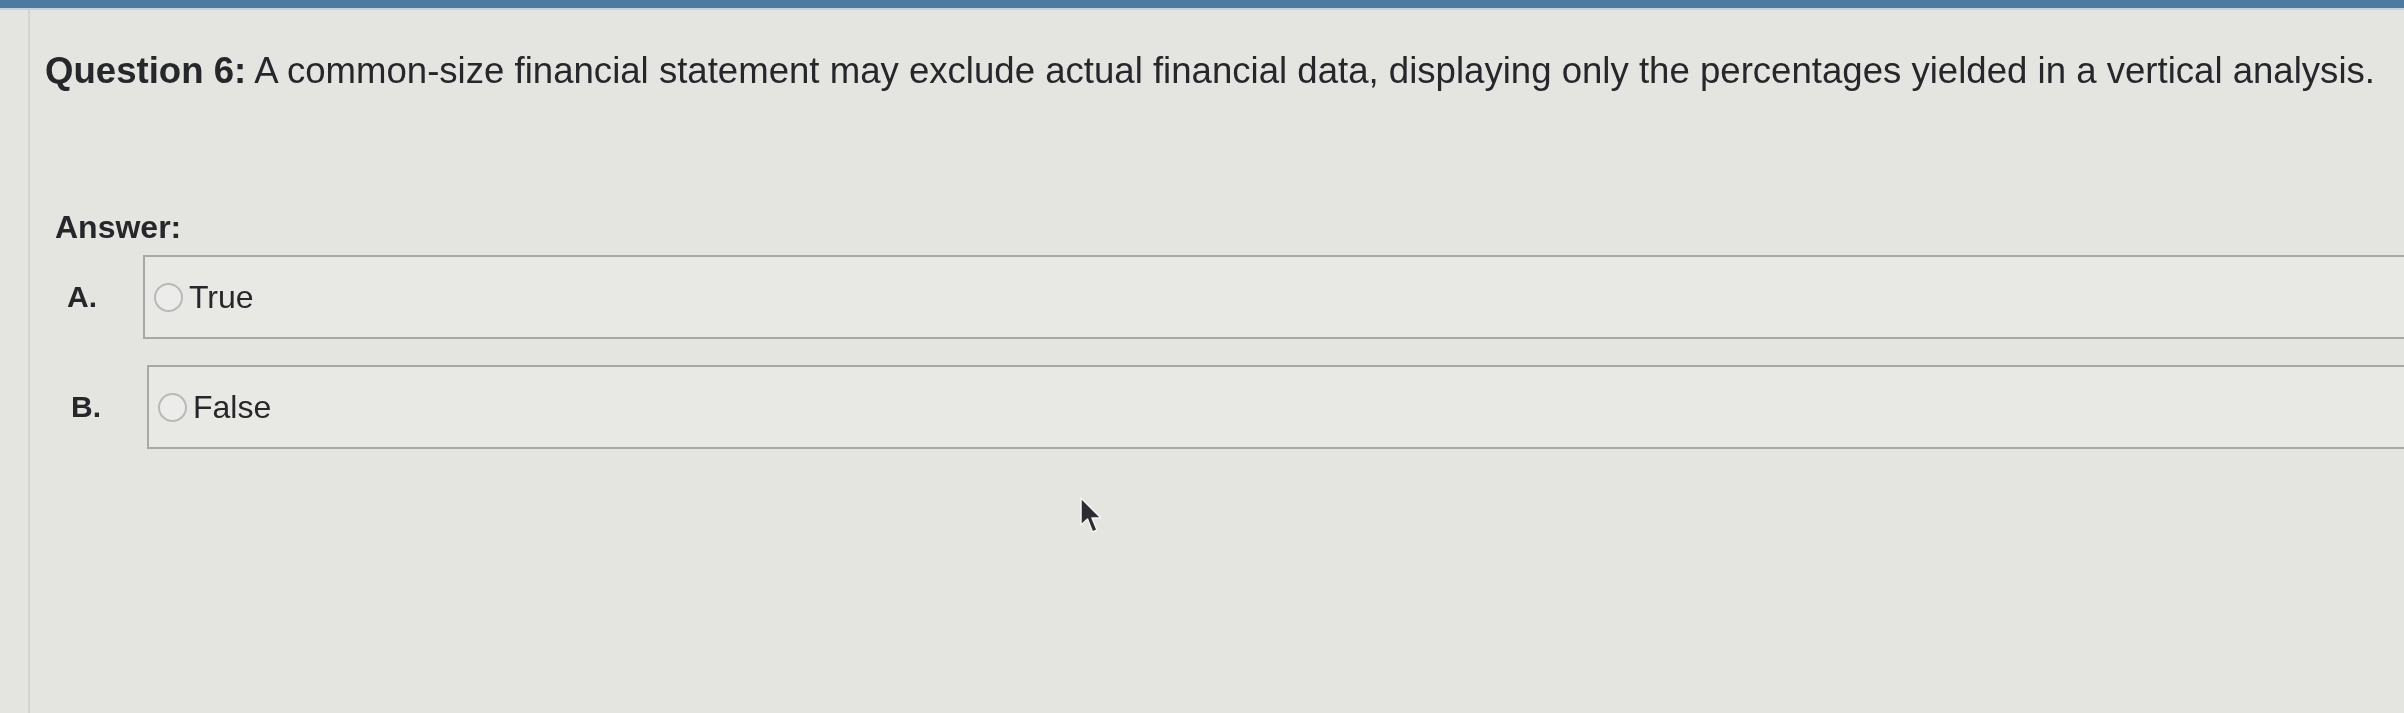 Image resolution: width=2404 pixels, height=713 pixels. I want to click on option-label: True, so click(221, 297).